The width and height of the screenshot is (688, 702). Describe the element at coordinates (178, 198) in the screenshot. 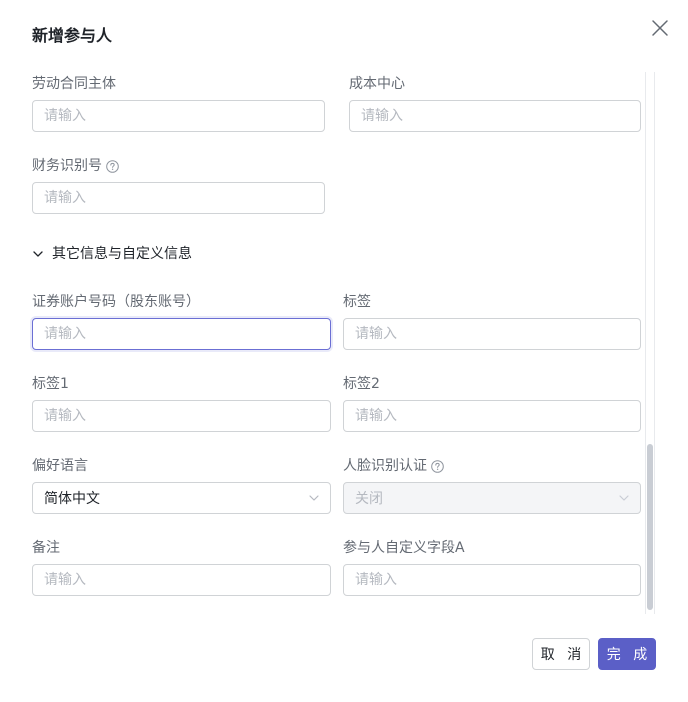

I see `finance-id-input` at that location.